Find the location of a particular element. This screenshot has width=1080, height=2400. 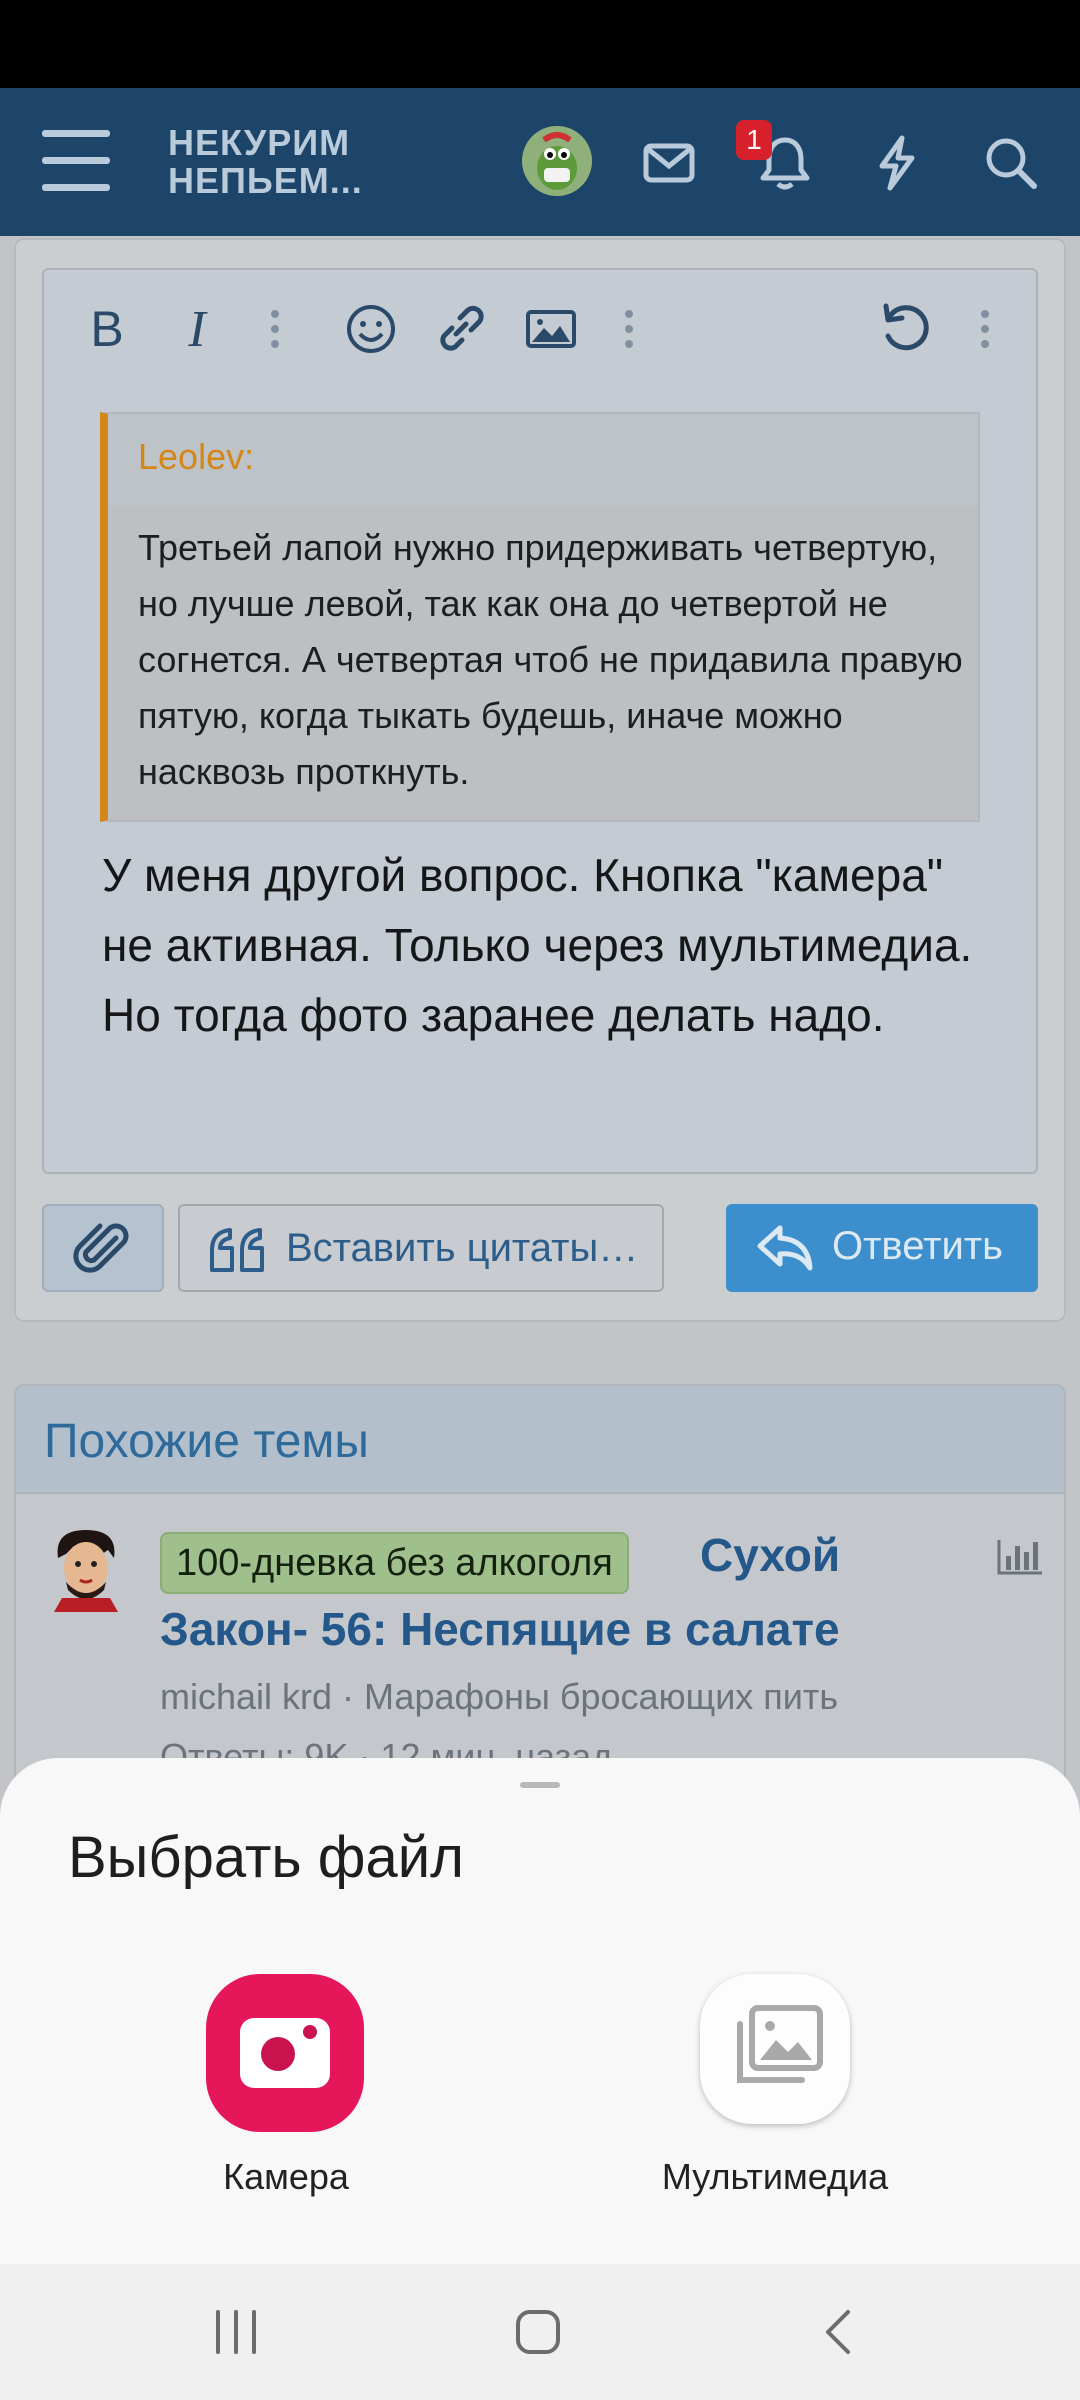

thread-prefix-tag: 100-дневка без алкоголя is located at coordinates (394, 1563).